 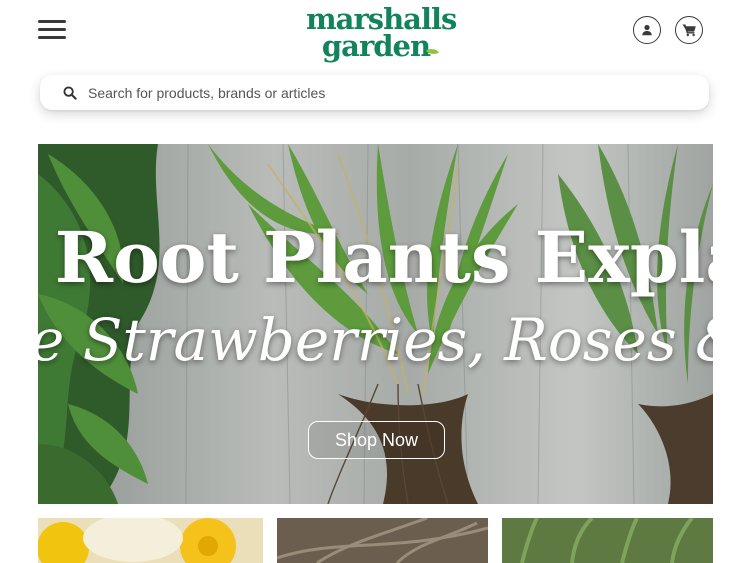 I want to click on cart-button, so click(x=689, y=30).